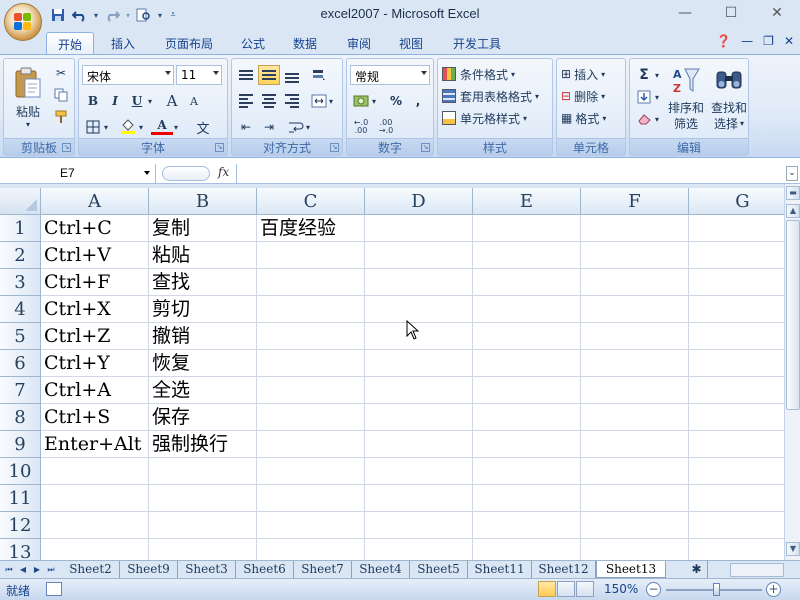 This screenshot has width=800, height=600. I want to click on fill-color-dropdown-icon: ▾, so click(141, 127).